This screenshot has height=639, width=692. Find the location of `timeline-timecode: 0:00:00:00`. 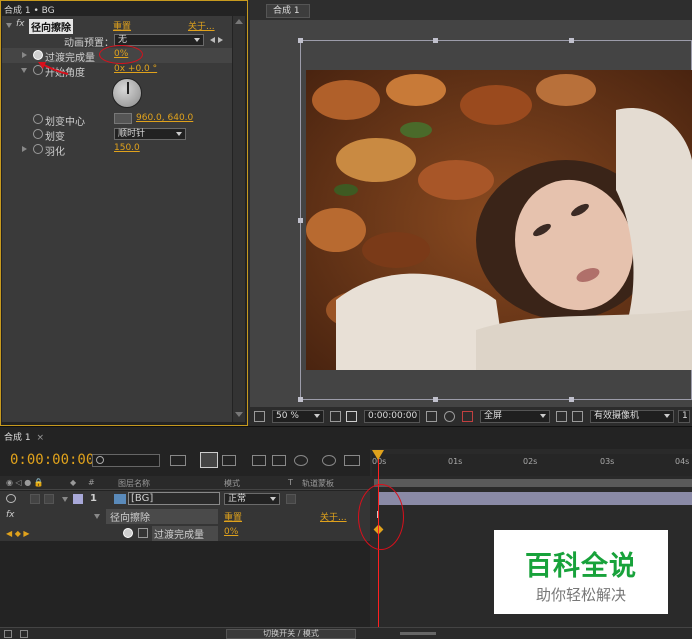

timeline-timecode: 0:00:00:00 is located at coordinates (52, 460).